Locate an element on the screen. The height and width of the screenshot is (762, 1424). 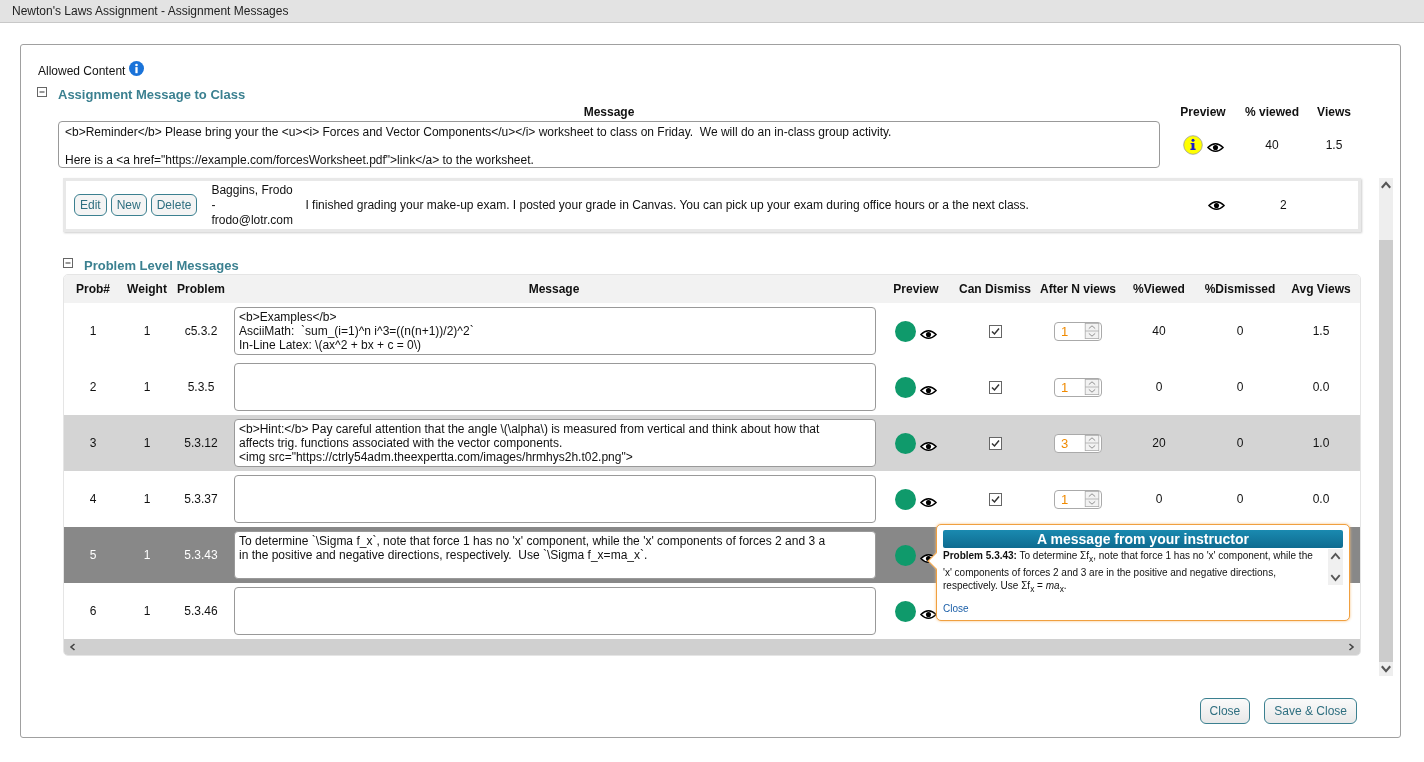
column-header: %Viewed is located at coordinates (1159, 289).